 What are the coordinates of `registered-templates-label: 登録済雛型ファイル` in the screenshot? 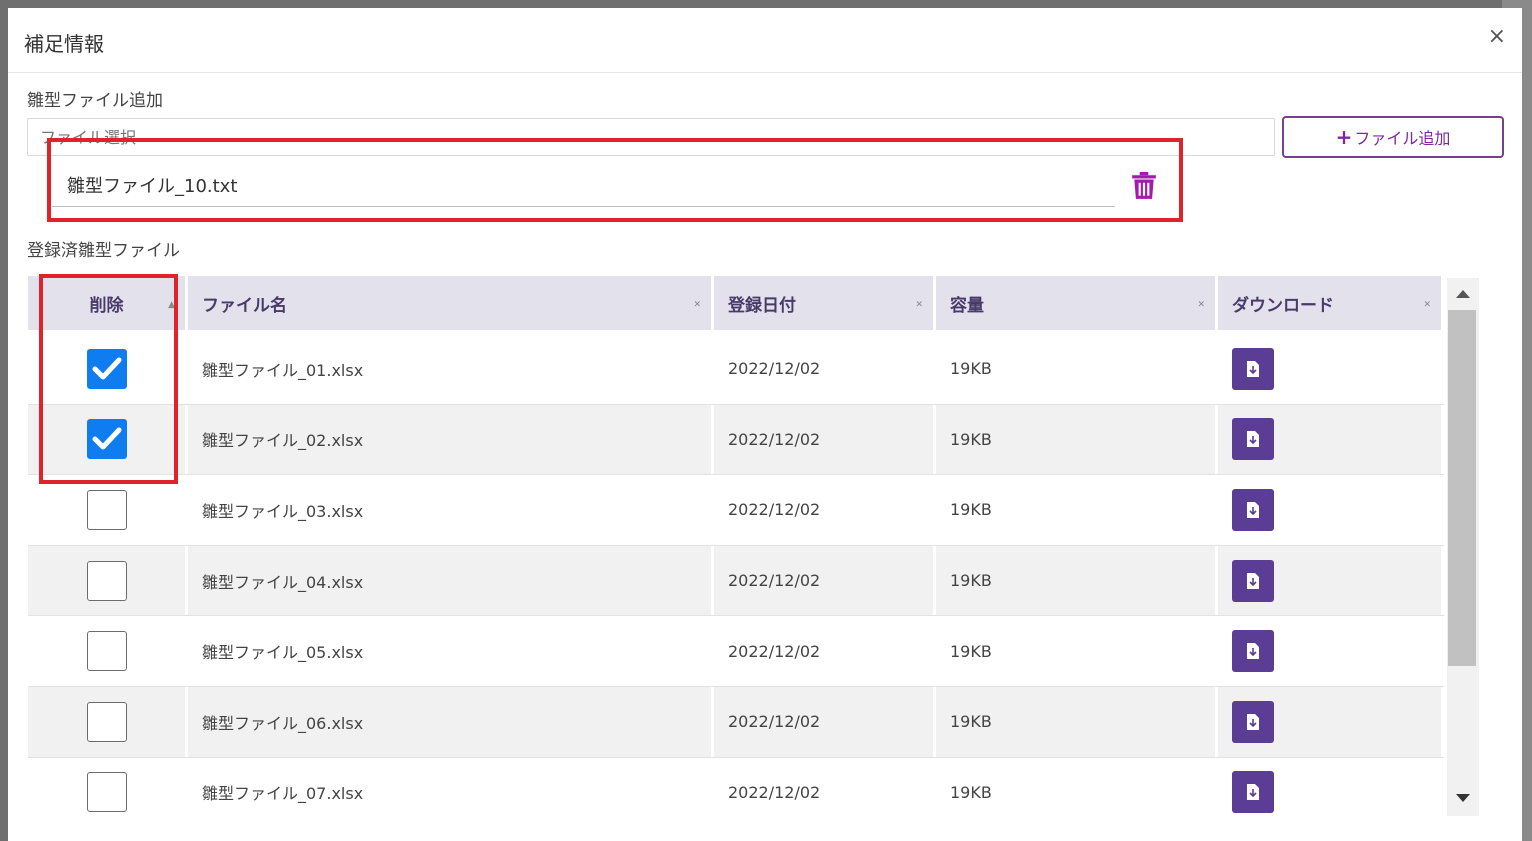 It's located at (103, 251).